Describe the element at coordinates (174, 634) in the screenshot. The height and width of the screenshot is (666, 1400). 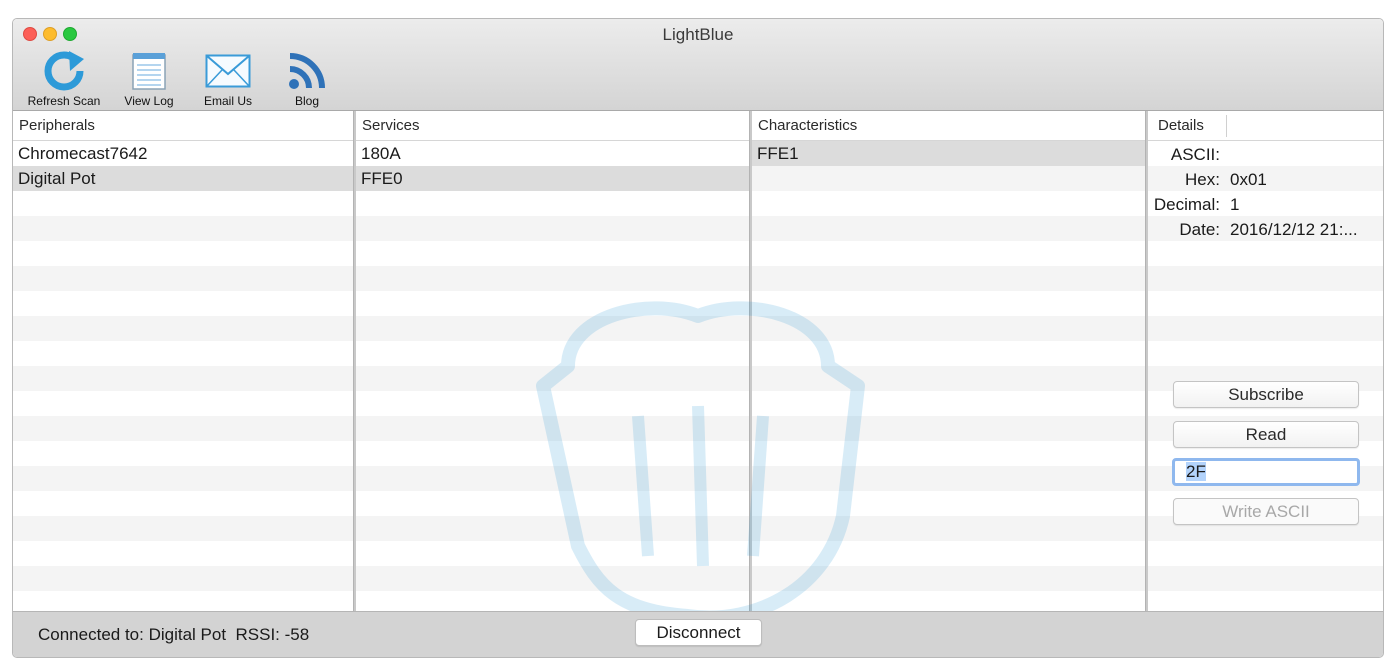
I see `connection-status: Connected to: Digital Pot RSSI: -58` at that location.